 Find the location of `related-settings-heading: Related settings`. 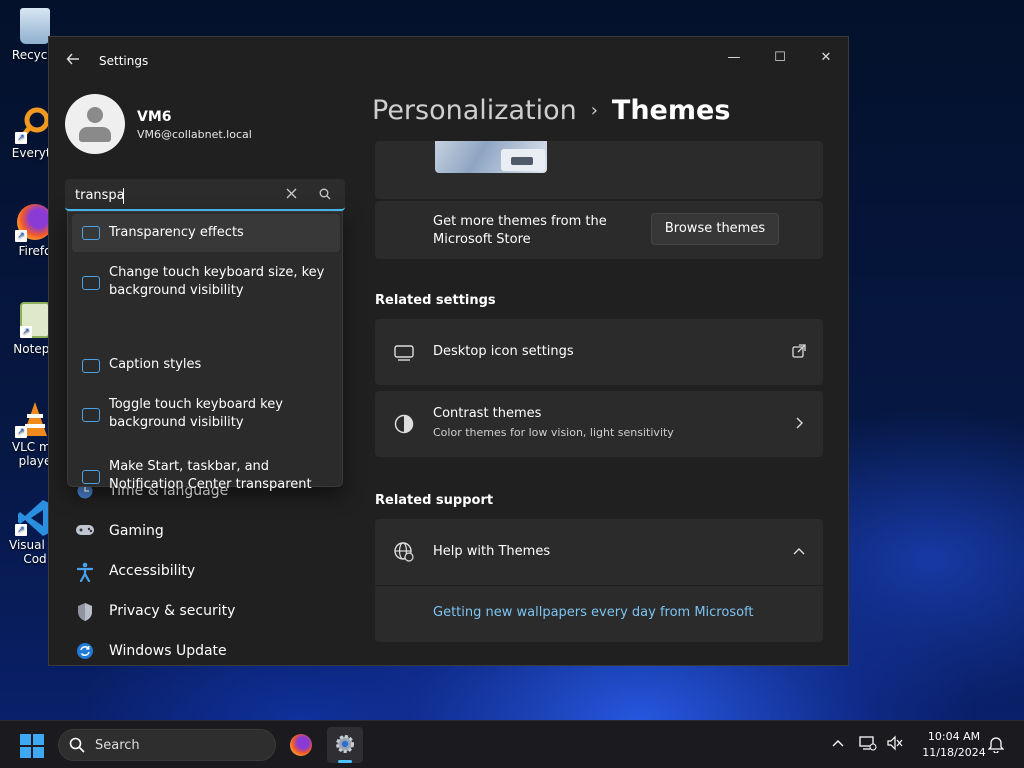

related-settings-heading: Related settings is located at coordinates (435, 300).